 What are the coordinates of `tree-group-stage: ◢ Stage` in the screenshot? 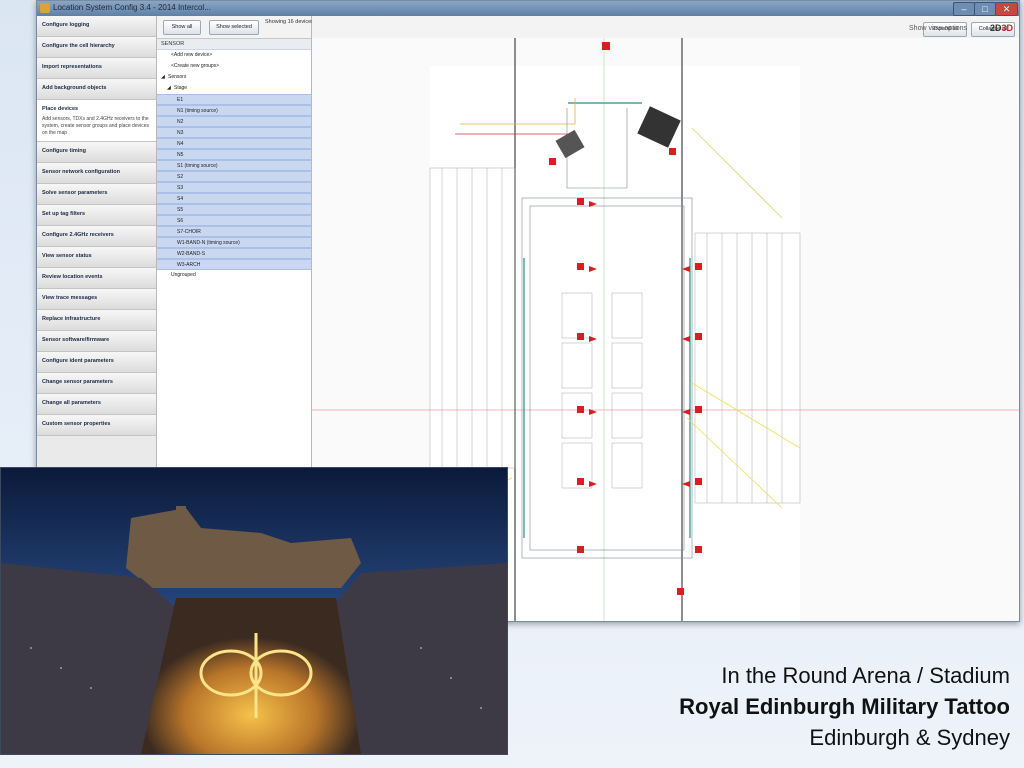 It's located at (234, 88).